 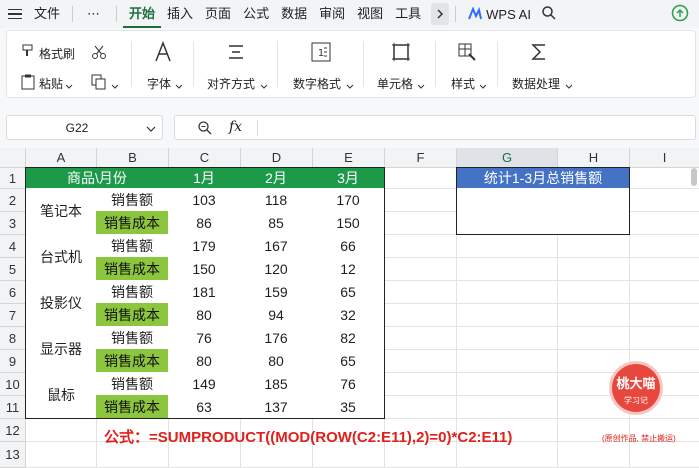 What do you see at coordinates (204, 292) in the screenshot?
I see `sales-value-cell: 181` at bounding box center [204, 292].